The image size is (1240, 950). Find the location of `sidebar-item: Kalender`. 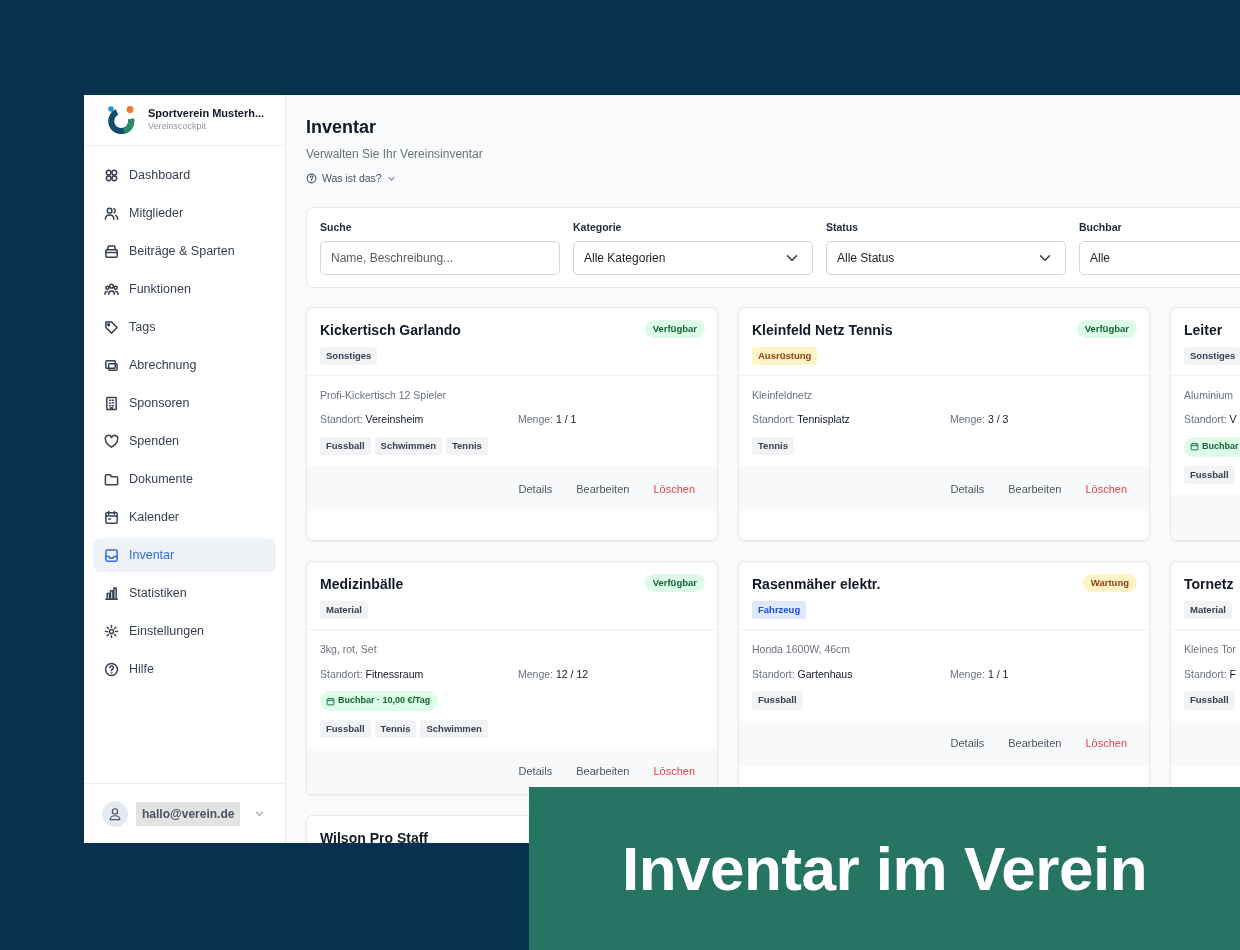

sidebar-item: Kalender is located at coordinates (184, 517).